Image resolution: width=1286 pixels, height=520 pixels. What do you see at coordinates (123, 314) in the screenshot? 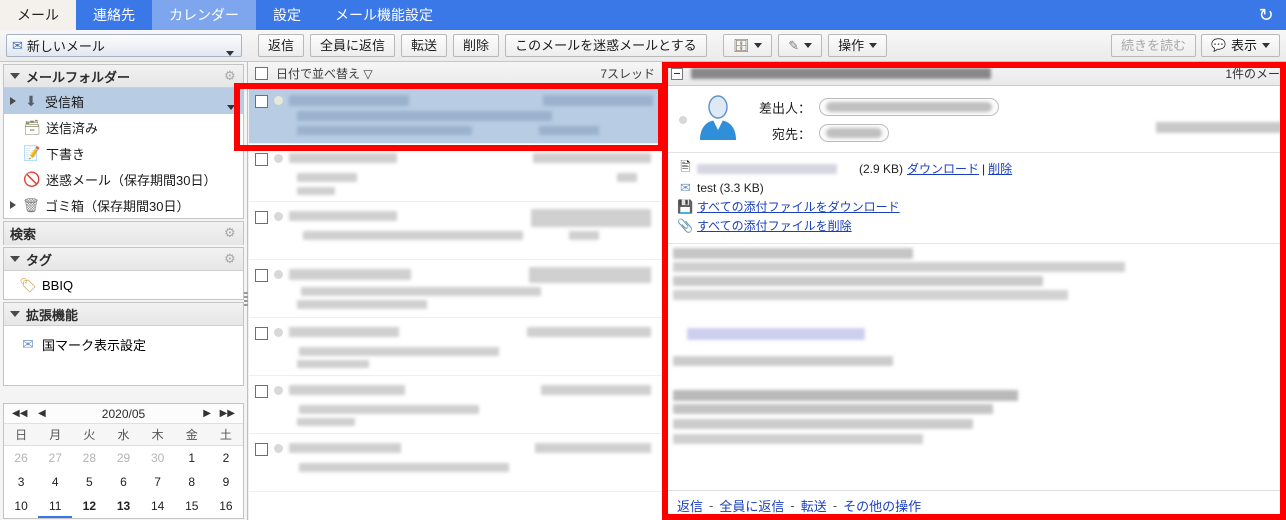
I see `extension-header: 拡張機能` at bounding box center [123, 314].